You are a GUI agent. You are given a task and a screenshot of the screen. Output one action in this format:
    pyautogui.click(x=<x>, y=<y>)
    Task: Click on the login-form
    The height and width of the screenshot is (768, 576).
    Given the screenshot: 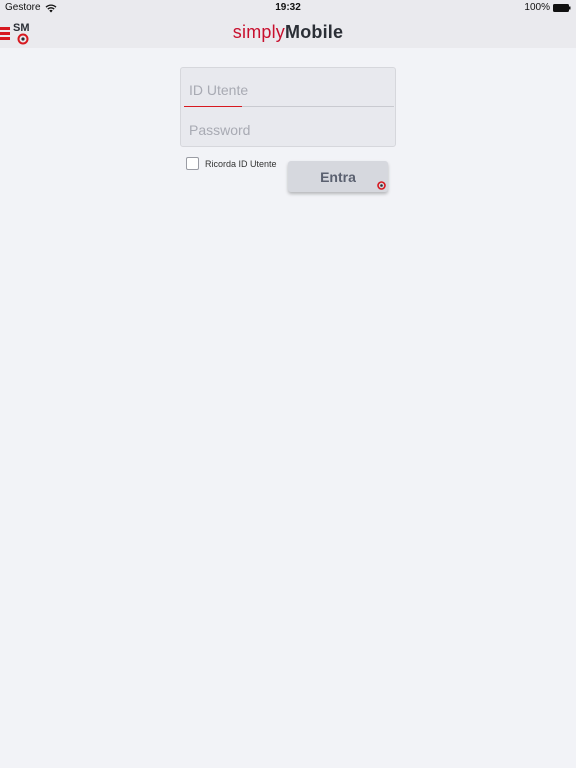 What is the action you would take?
    pyautogui.click(x=288, y=107)
    